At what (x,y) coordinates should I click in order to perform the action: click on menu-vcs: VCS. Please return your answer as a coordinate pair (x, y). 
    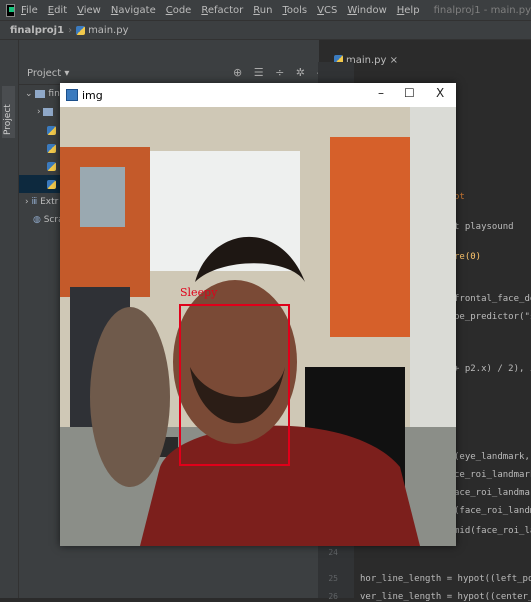
    Looking at the image, I should click on (327, 10).